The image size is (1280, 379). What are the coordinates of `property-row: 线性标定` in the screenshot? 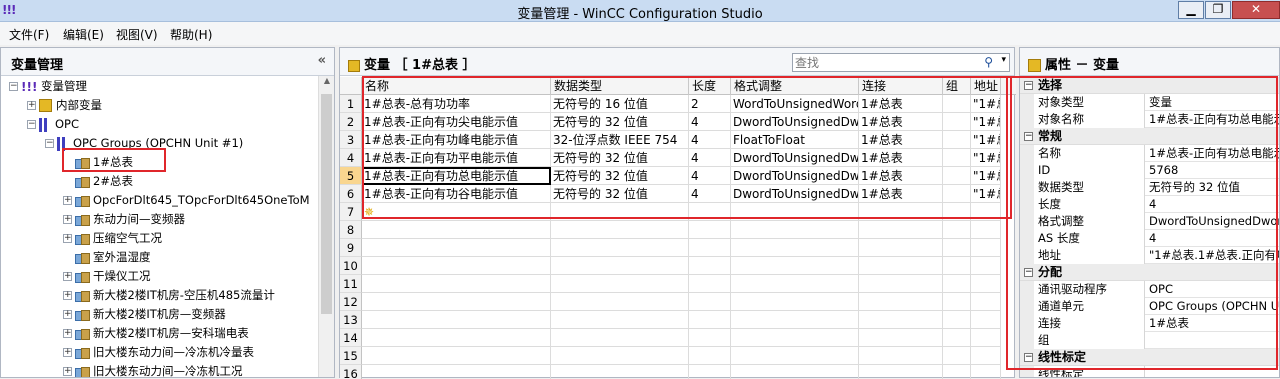 It's located at (1149, 371).